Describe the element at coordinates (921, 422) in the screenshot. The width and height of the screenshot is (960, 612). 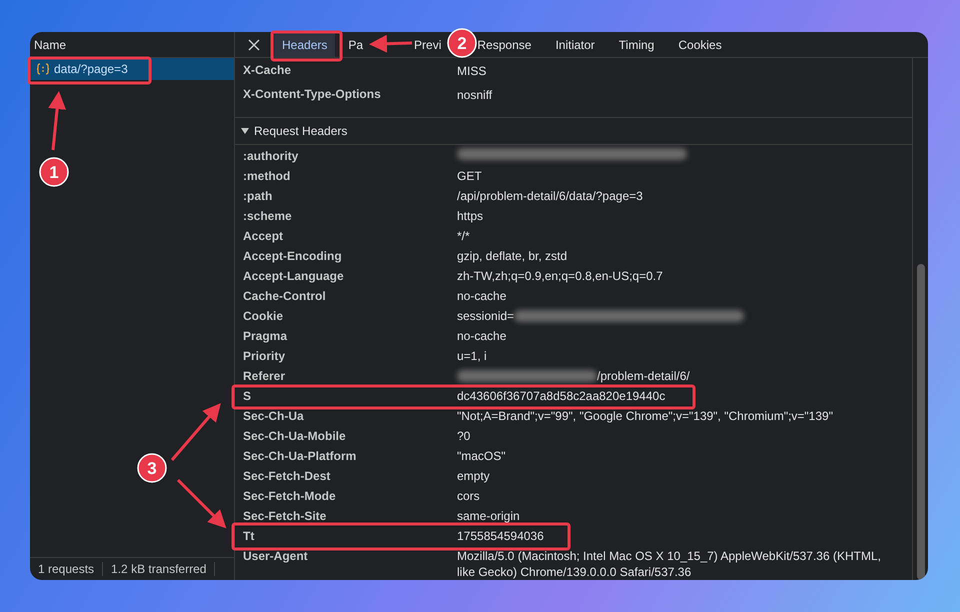
I see `scrollbar-thumb` at that location.